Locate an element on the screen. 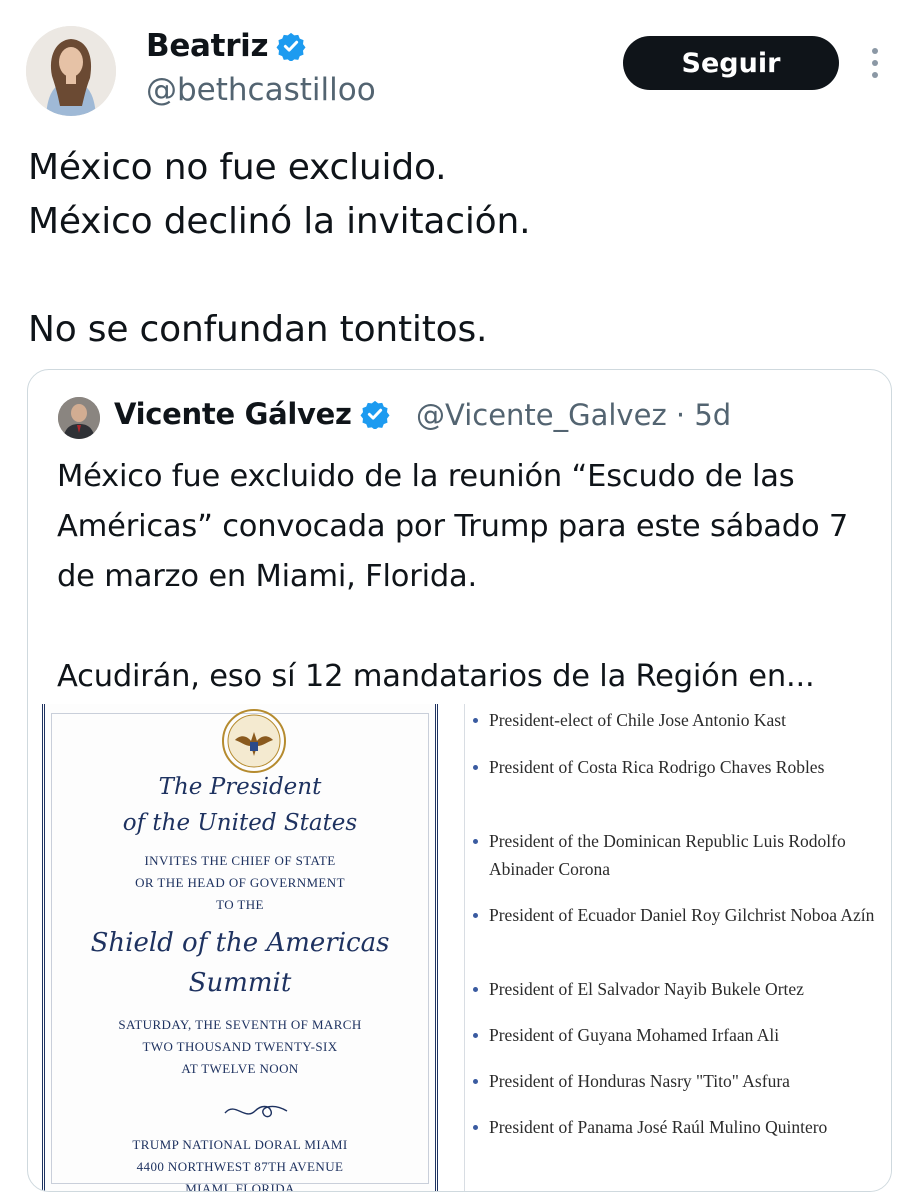 The width and height of the screenshot is (920, 1199). flourish-ornament-icon is located at coordinates (256, 1111).